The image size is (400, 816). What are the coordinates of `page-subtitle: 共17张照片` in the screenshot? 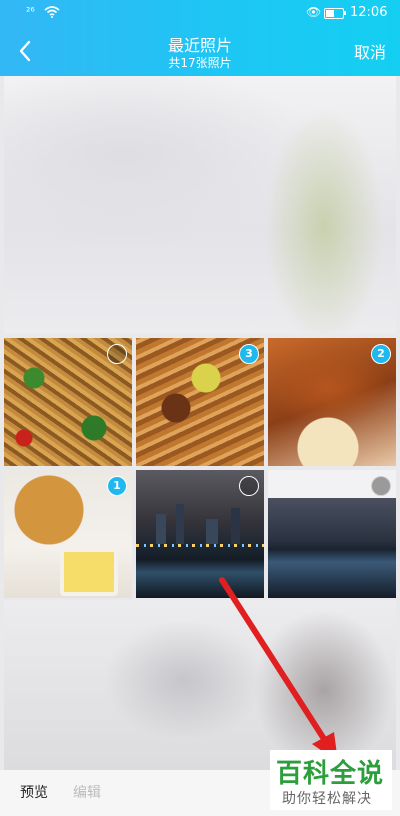 It's located at (200, 63).